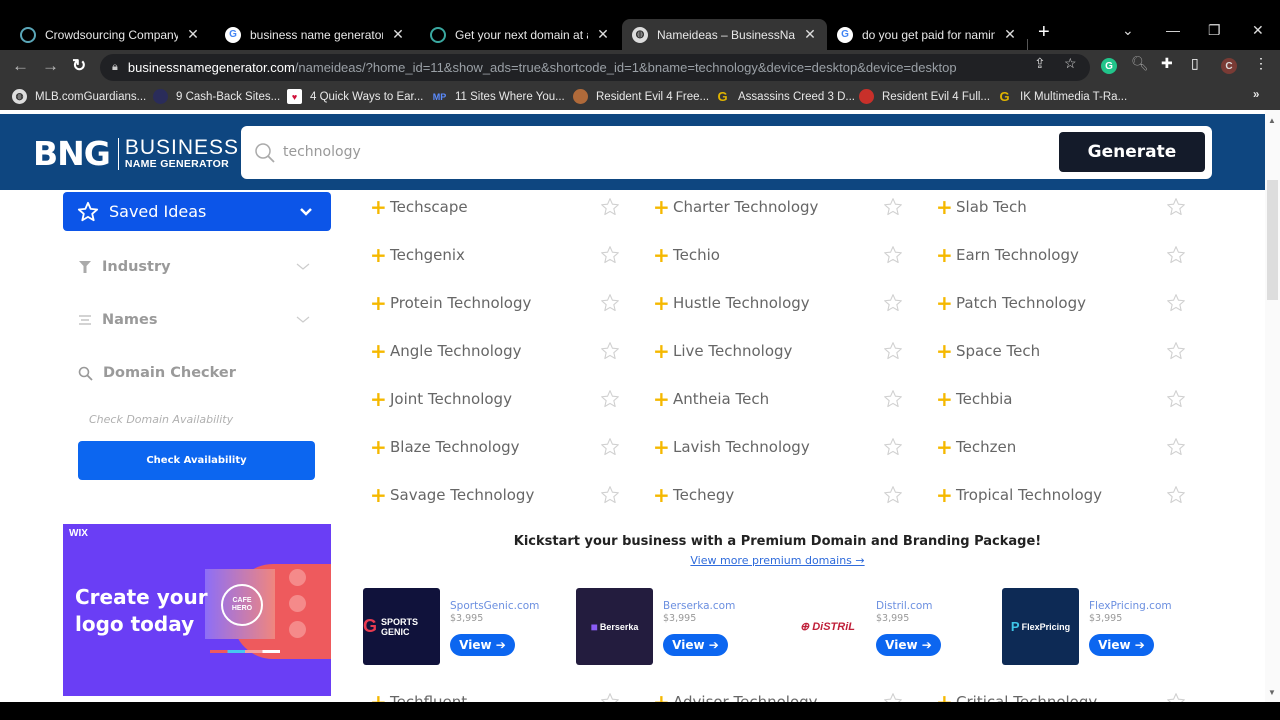 The height and width of the screenshot is (720, 1280). What do you see at coordinates (1109, 66) in the screenshot?
I see `grammarly-extension-icon: G` at bounding box center [1109, 66].